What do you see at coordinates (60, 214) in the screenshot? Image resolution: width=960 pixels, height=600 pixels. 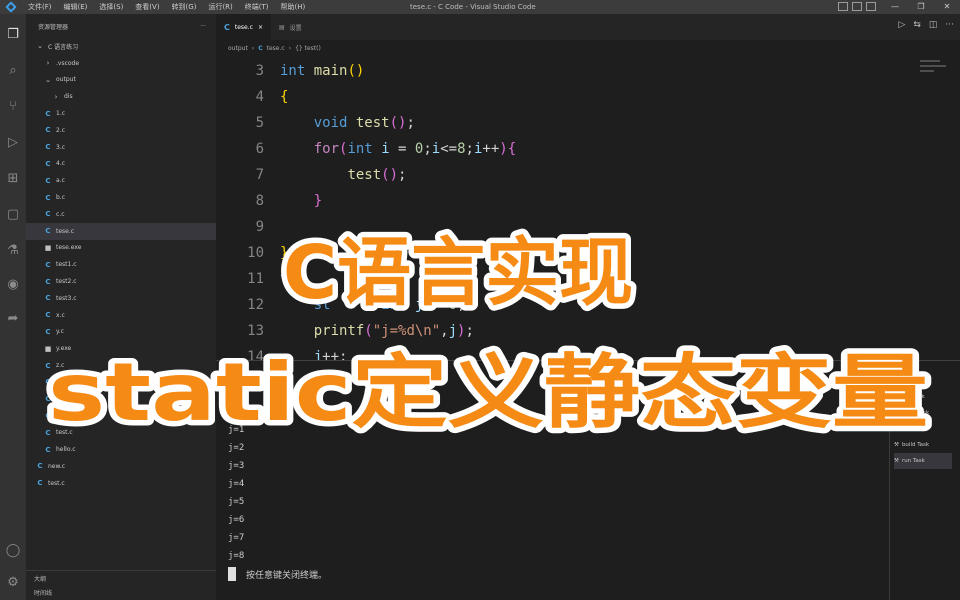 I see `file-tree-label: c.c` at bounding box center [60, 214].